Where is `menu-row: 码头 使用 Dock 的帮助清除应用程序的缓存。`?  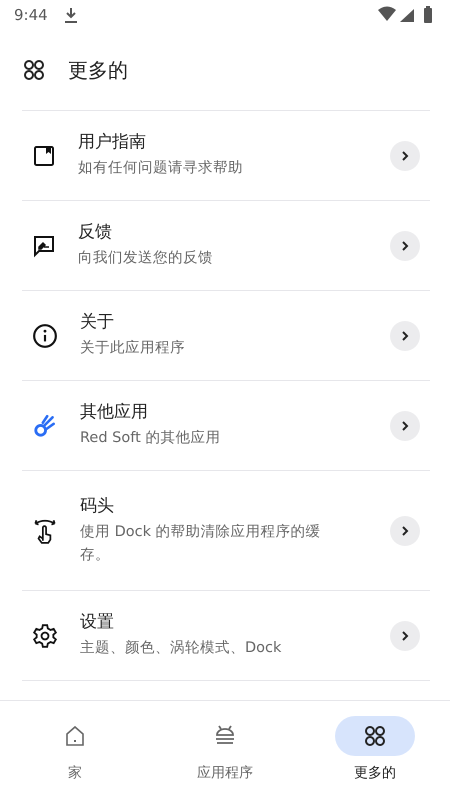 menu-row: 码头 使用 Dock 的帮助清除应用程序的缓存。 is located at coordinates (226, 531).